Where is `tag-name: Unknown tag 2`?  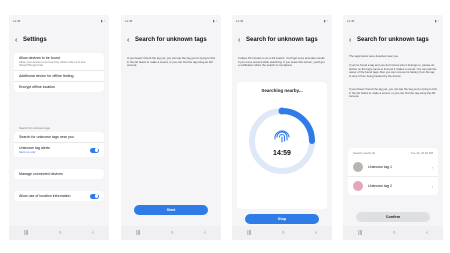
tag-name: Unknown tag 2 is located at coordinates (380, 186).